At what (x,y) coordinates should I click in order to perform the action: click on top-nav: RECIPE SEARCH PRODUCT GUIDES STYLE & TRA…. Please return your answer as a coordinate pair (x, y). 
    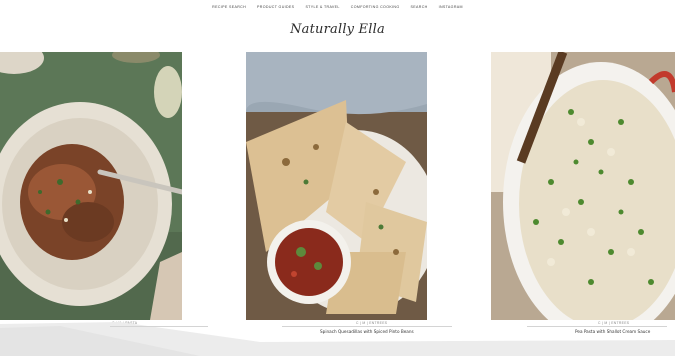
    Looking at the image, I should click on (337, 6).